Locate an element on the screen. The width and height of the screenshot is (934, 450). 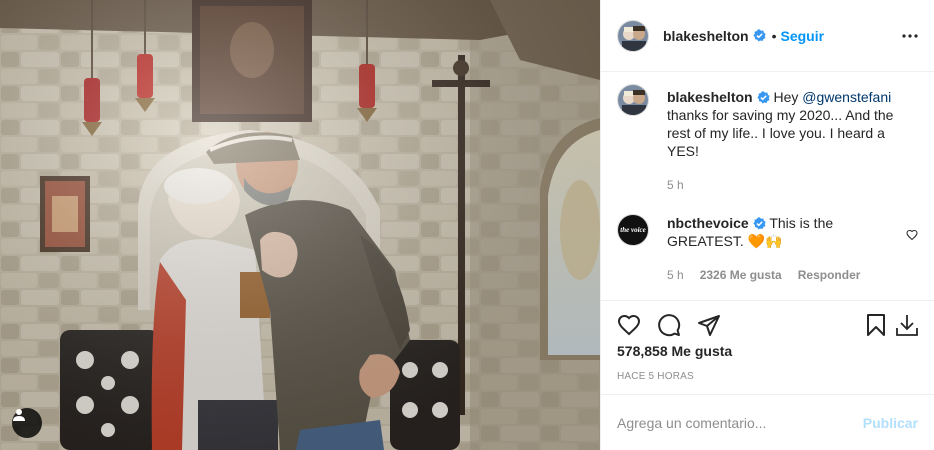
follow-button: Seguir is located at coordinates (803, 36).